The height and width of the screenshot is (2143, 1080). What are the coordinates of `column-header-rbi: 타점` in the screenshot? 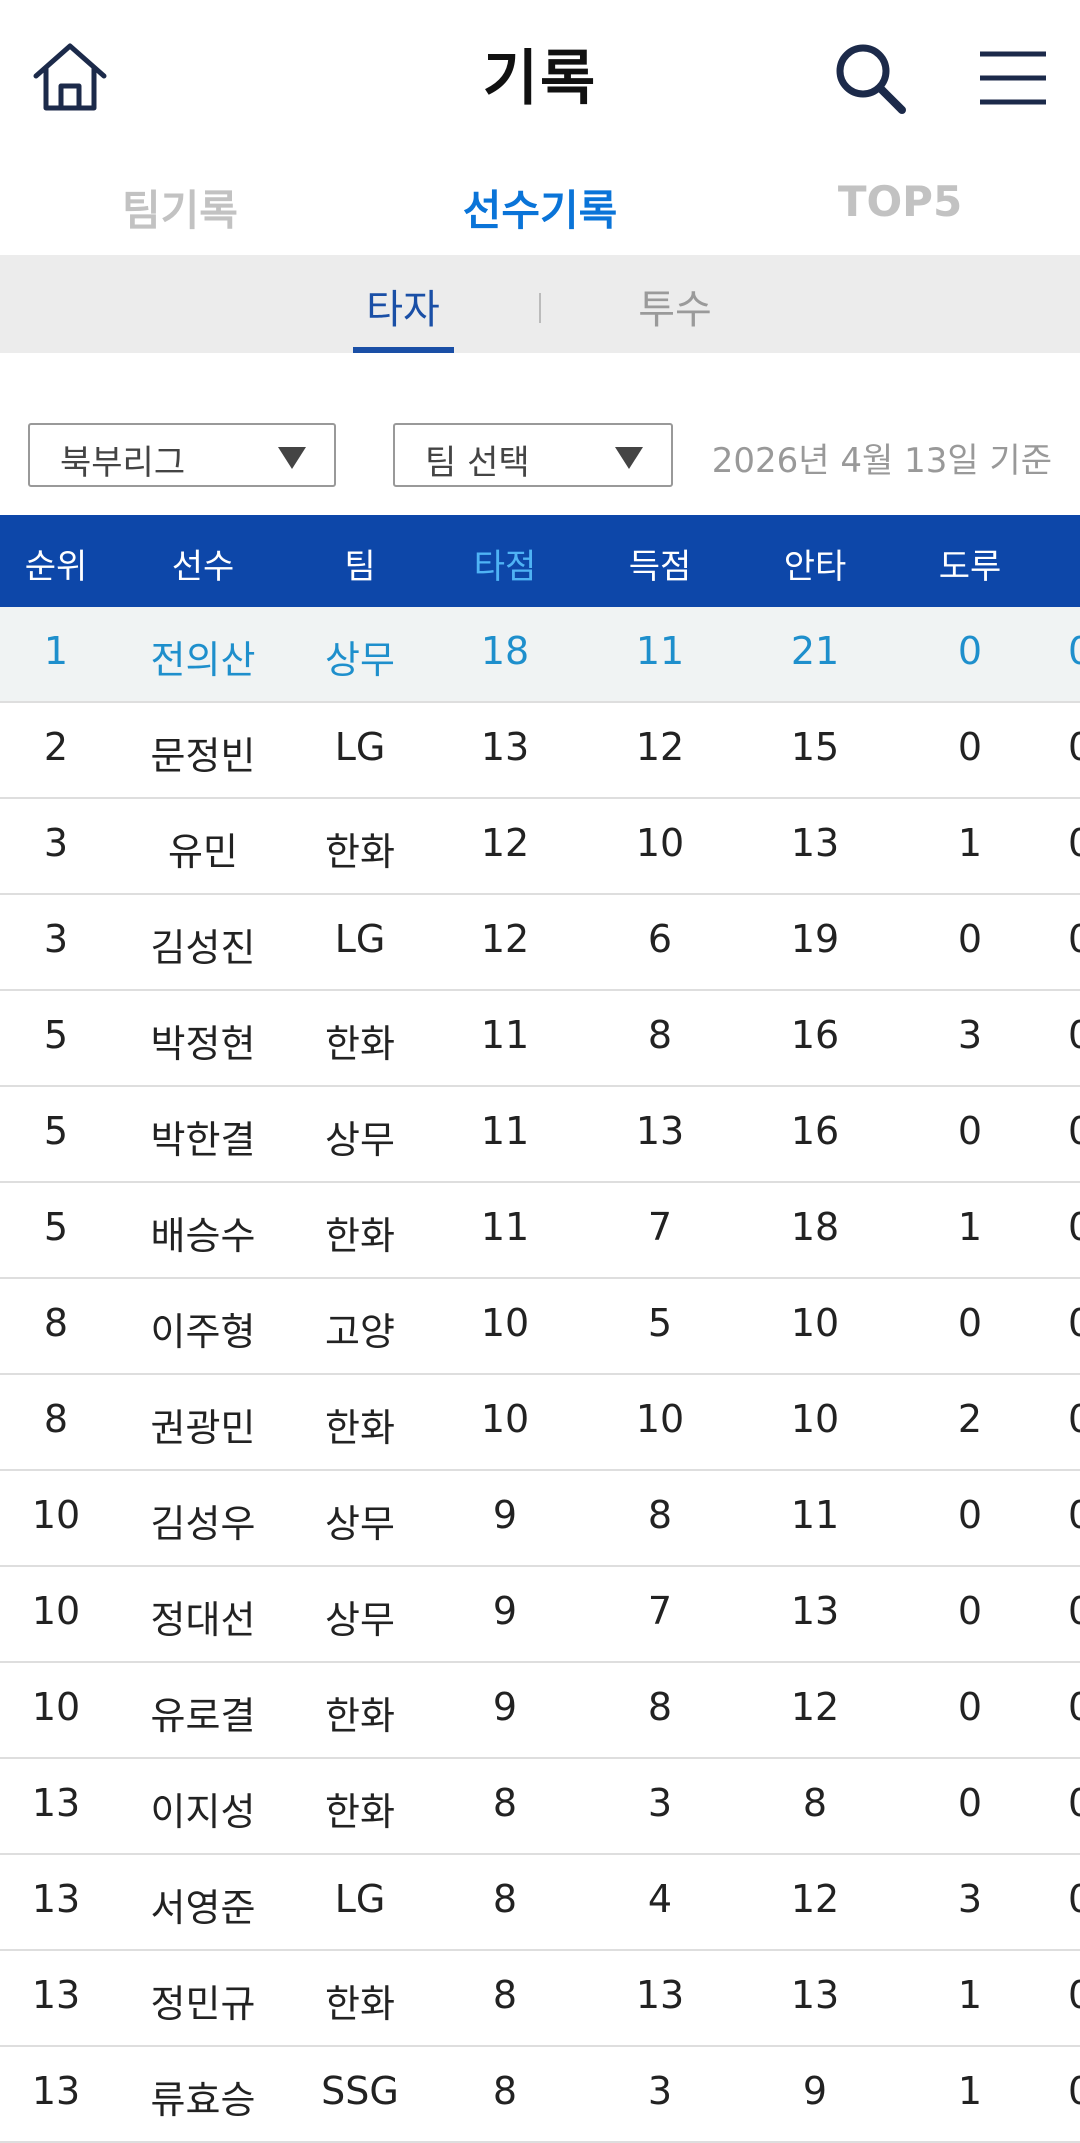 It's located at (505, 563).